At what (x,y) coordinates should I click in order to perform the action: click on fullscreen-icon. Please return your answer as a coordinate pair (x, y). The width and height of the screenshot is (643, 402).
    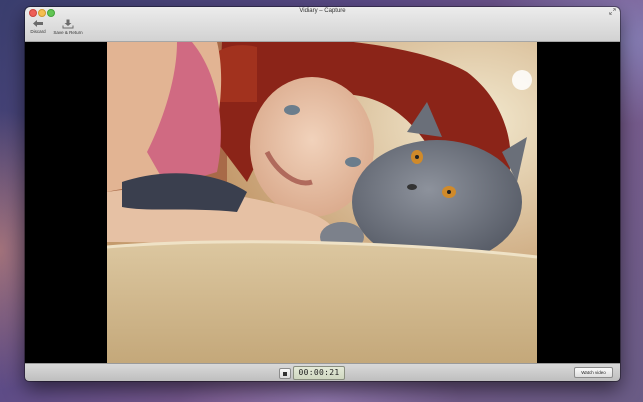
    Looking at the image, I should click on (612, 11).